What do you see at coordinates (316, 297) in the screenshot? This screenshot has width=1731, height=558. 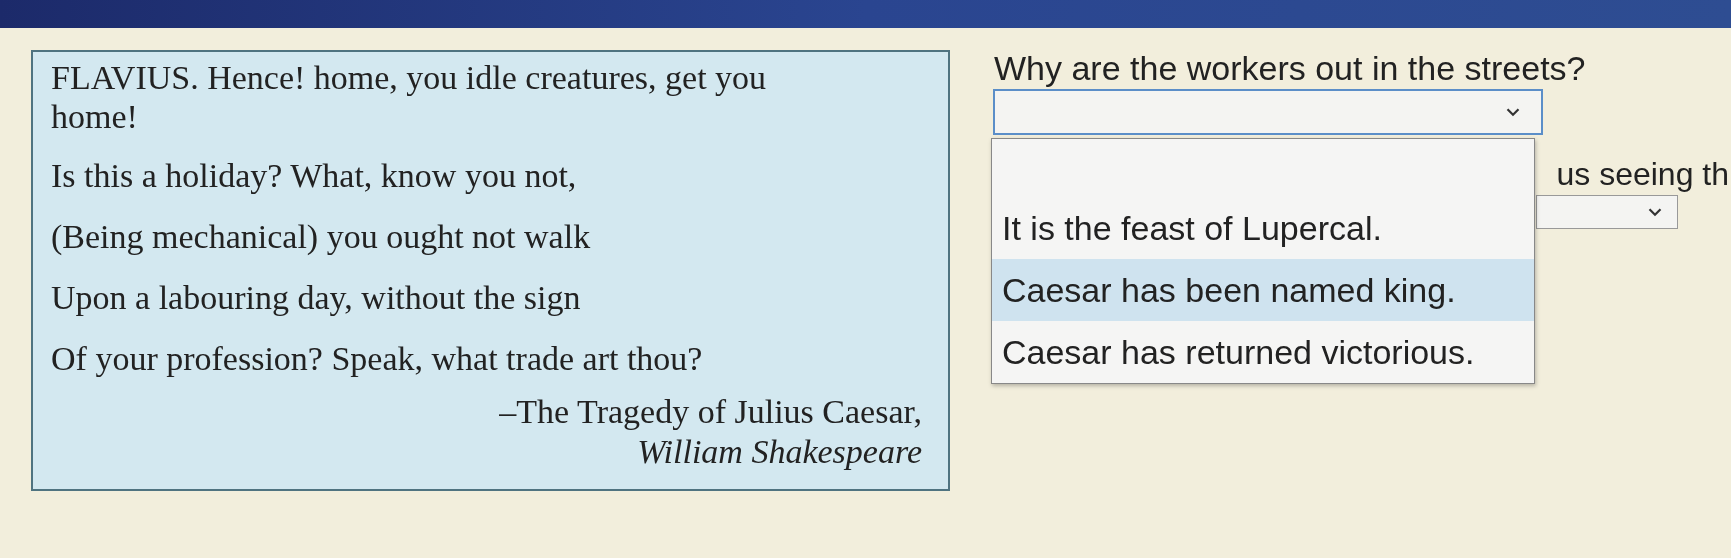 I see `passage-line: Upon a labouring day, without the sign` at bounding box center [316, 297].